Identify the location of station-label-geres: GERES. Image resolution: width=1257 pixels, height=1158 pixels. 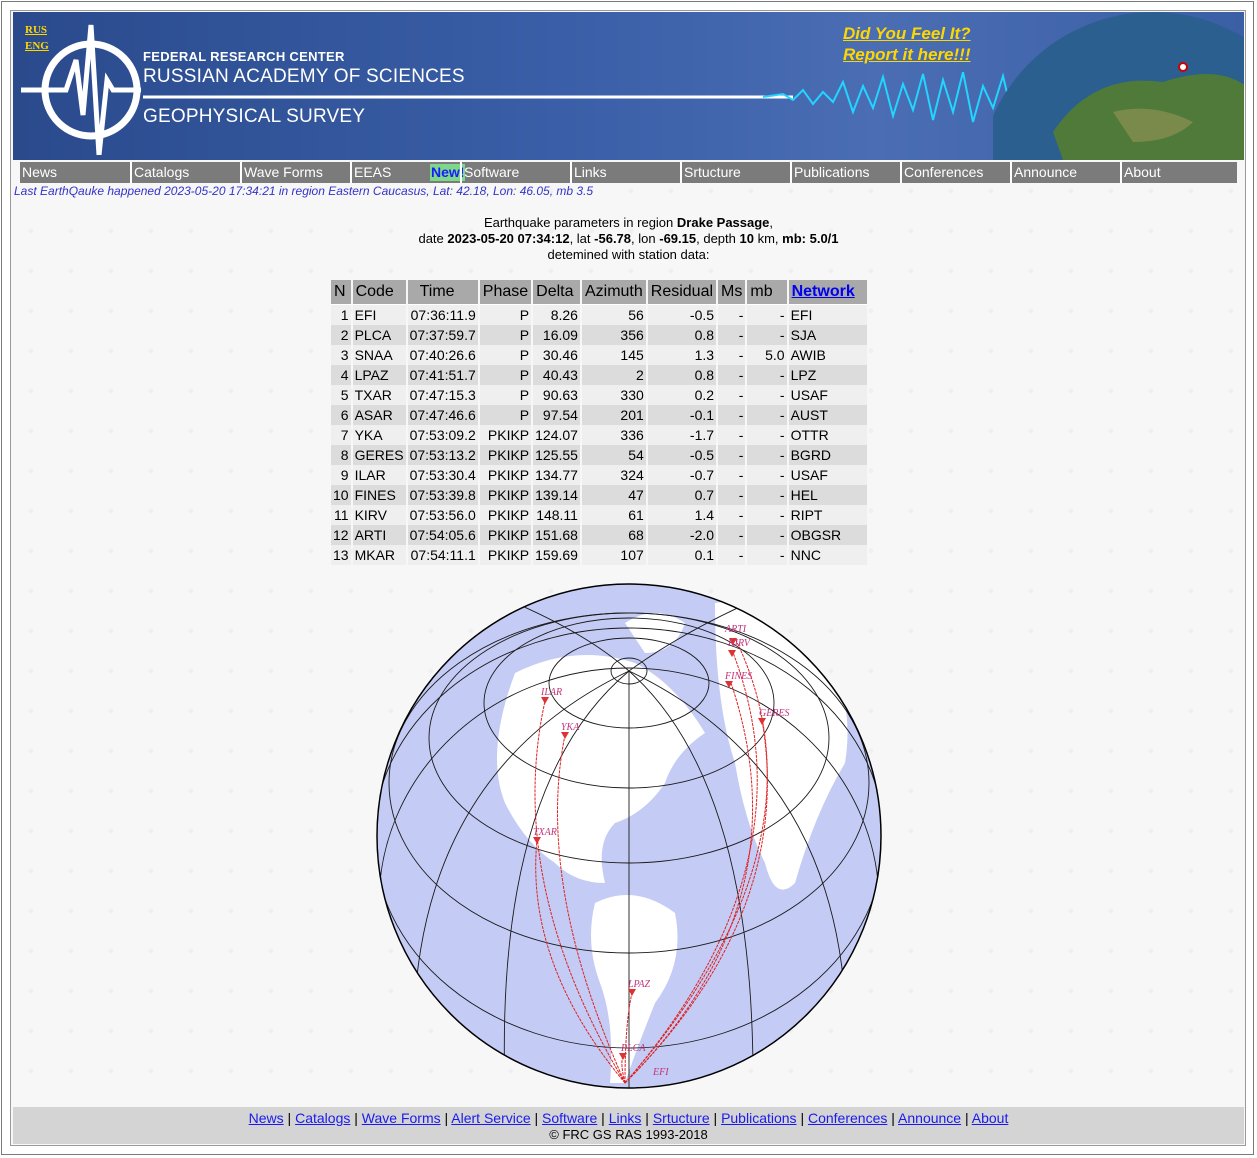
(774, 713).